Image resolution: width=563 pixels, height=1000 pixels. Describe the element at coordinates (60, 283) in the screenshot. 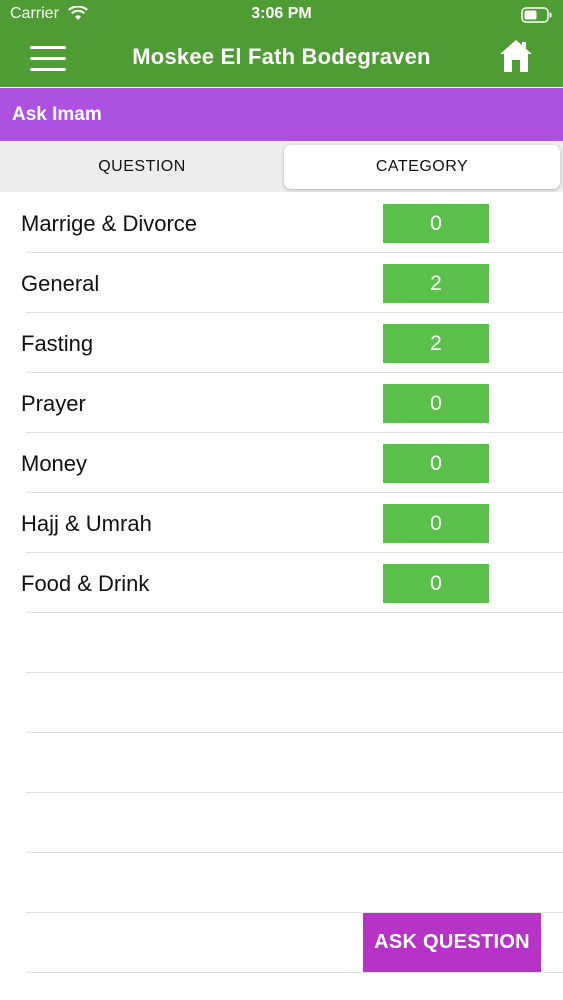

I see `category-name: General` at that location.